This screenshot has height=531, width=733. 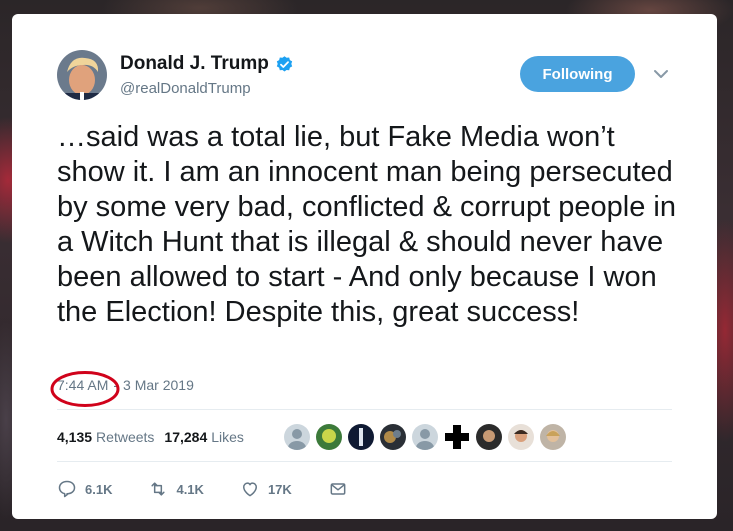 I want to click on direct-message-button, so click(x=342, y=489).